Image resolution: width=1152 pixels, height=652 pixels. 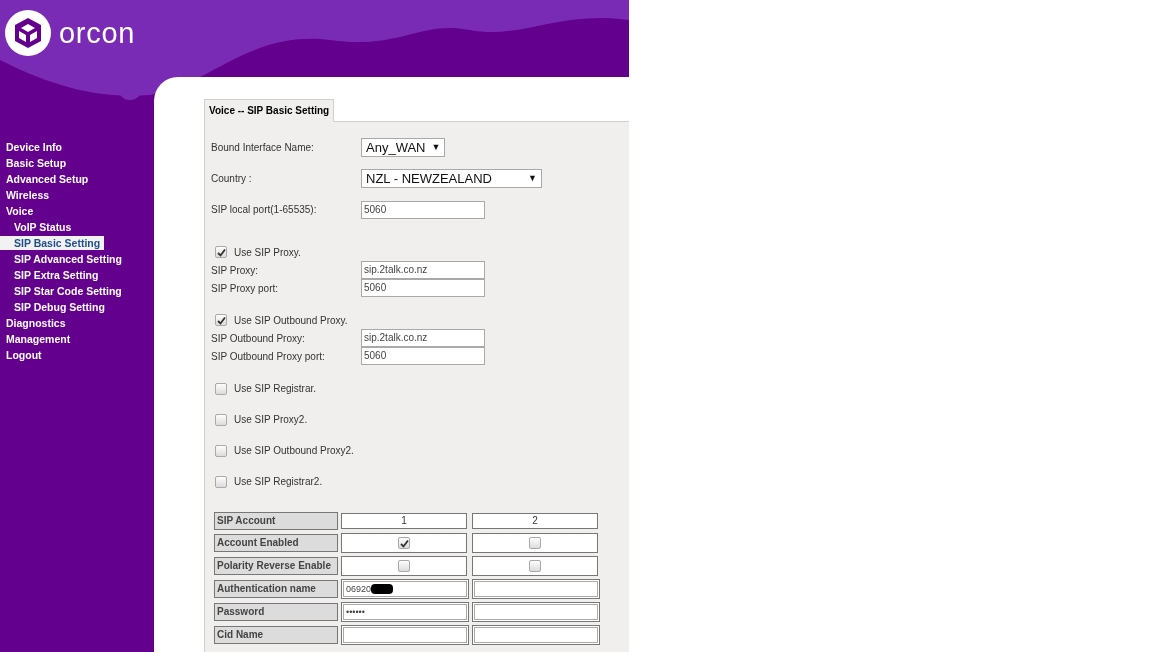 I want to click on checkbox-label: Use SIP Proxy2., so click(x=271, y=420).